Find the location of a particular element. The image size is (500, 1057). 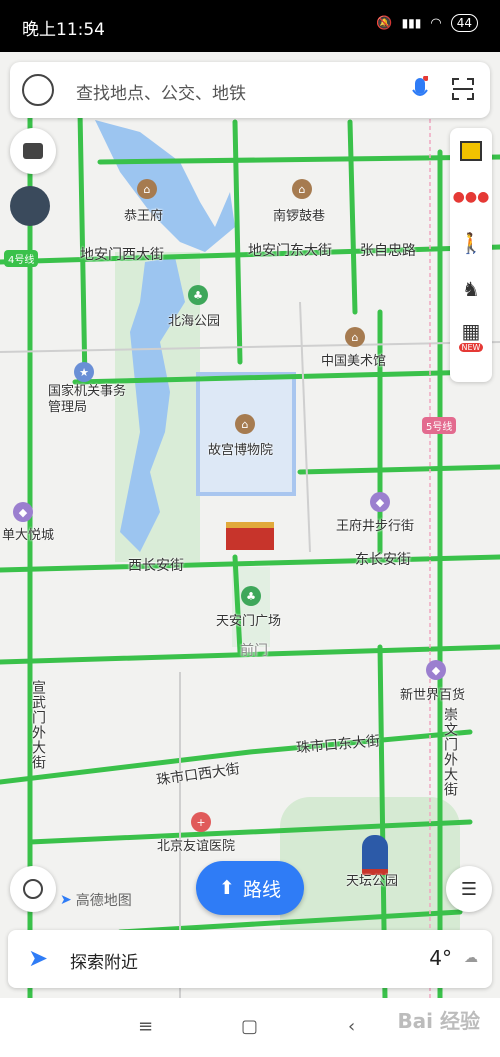

battery-icon: 44 is located at coordinates (464, 23).